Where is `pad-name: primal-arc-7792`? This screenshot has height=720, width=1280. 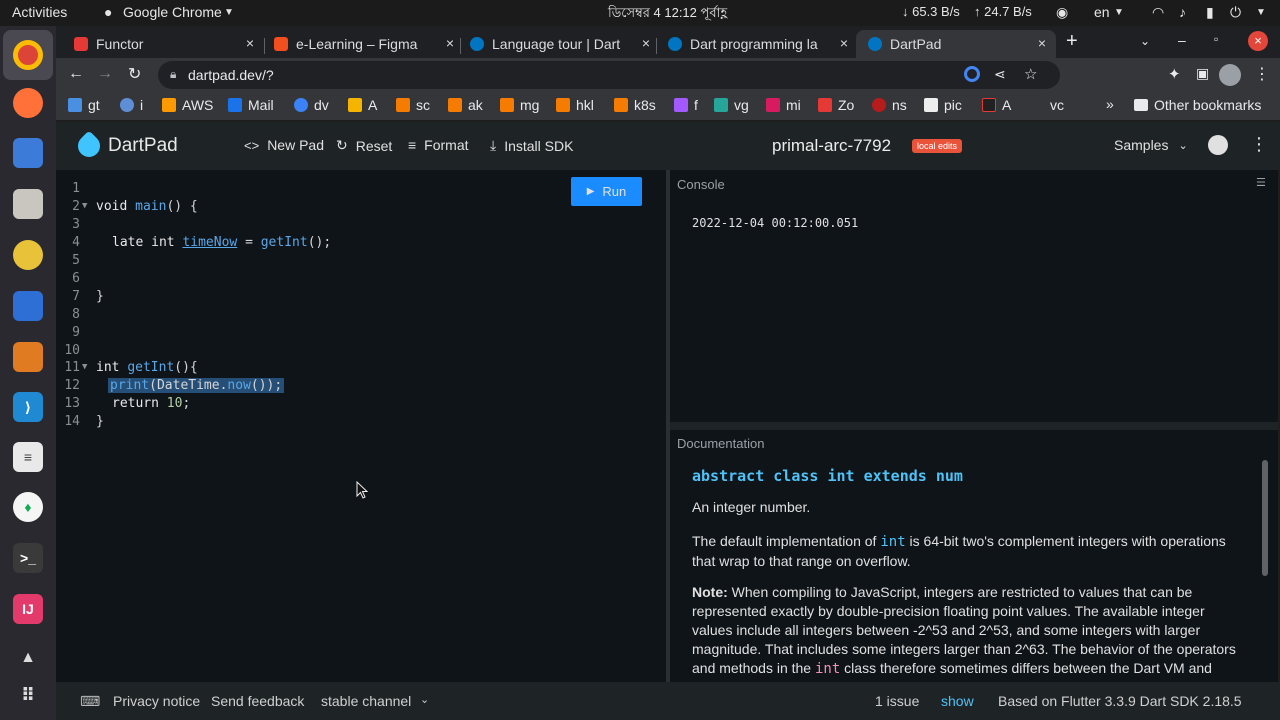
pad-name: primal-arc-7792 is located at coordinates (831, 146).